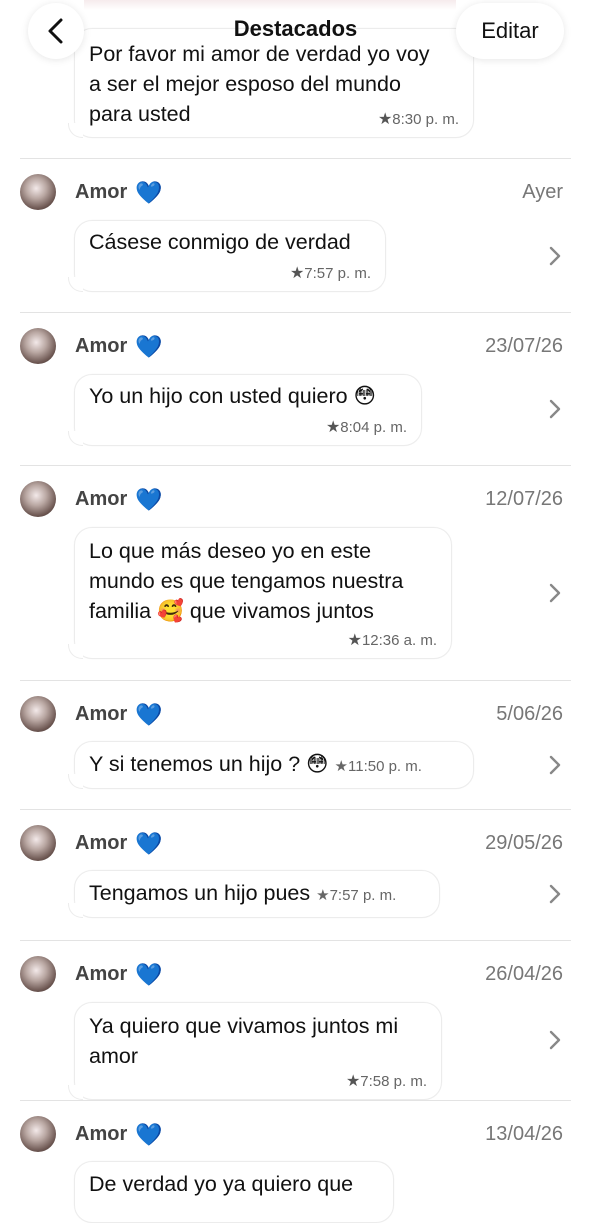 The width and height of the screenshot is (591, 1223). Describe the element at coordinates (255, 764) in the screenshot. I see `message-text: Y si tenemos un hijo ? 😳 ★11:50 p. m.` at that location.